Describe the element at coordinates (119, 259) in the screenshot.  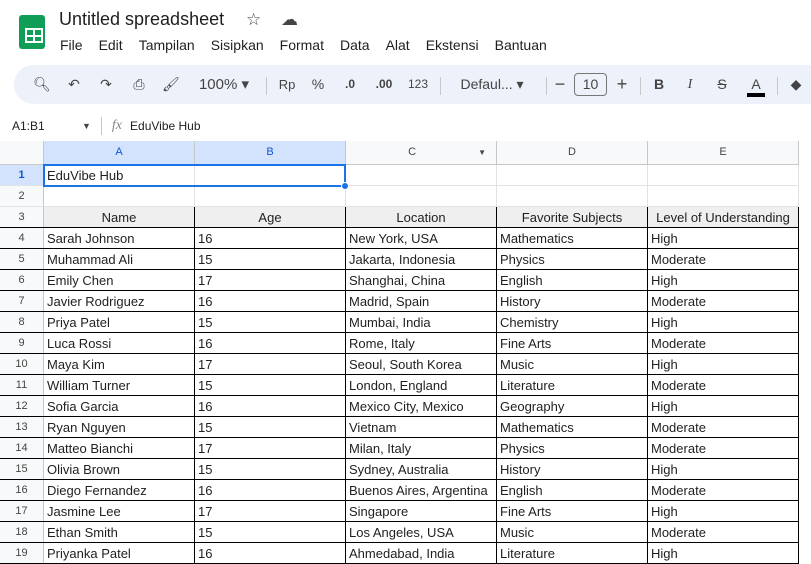
I see `cell: Muhammad Ali` at that location.